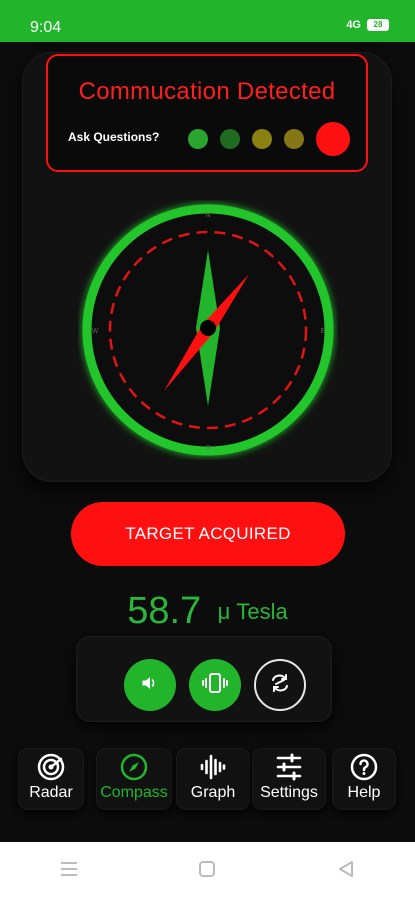 The height and width of the screenshot is (900, 415). I want to click on compass-icon, so click(134, 767).